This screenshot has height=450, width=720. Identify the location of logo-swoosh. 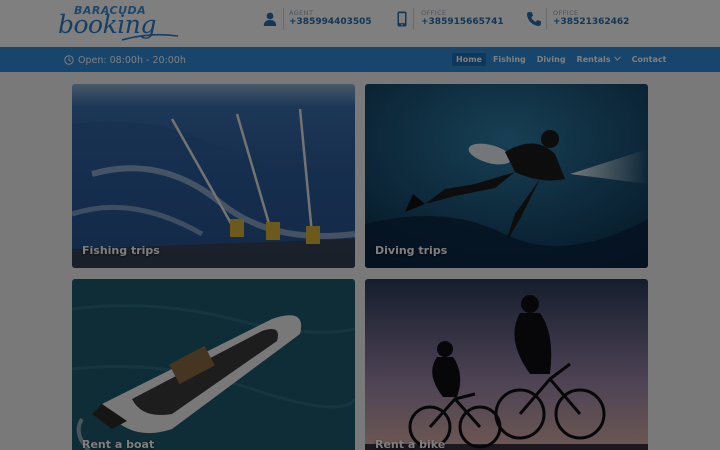
(150, 37).